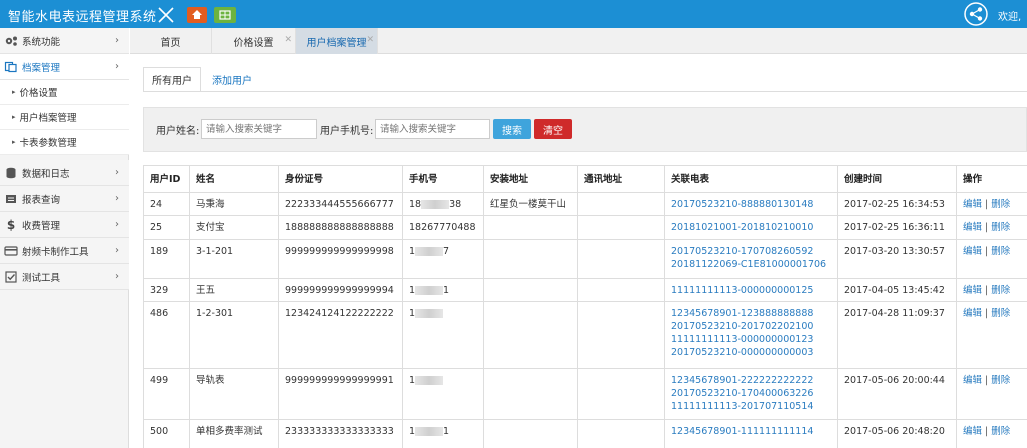  I want to click on sidebar-item-system: 系统功能 ›, so click(64, 41).